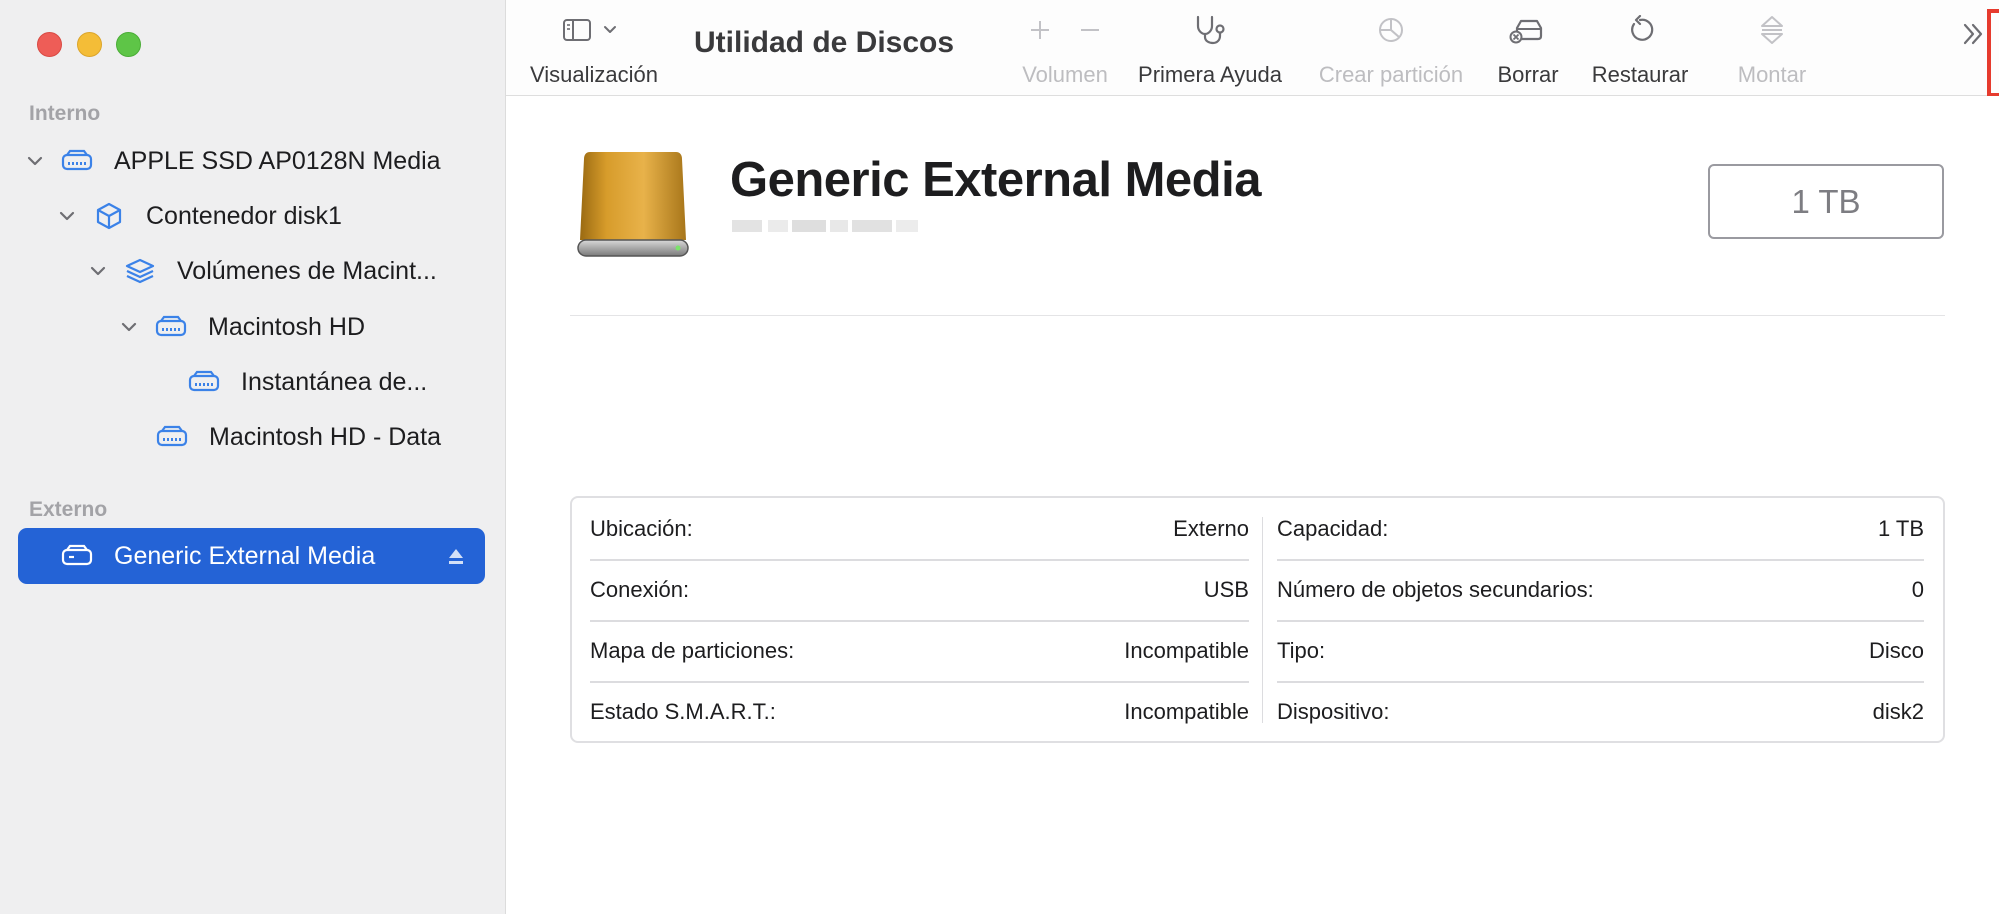 This screenshot has height=914, width=1999. Describe the element at coordinates (89, 44) in the screenshot. I see `minimize-window-button` at that location.